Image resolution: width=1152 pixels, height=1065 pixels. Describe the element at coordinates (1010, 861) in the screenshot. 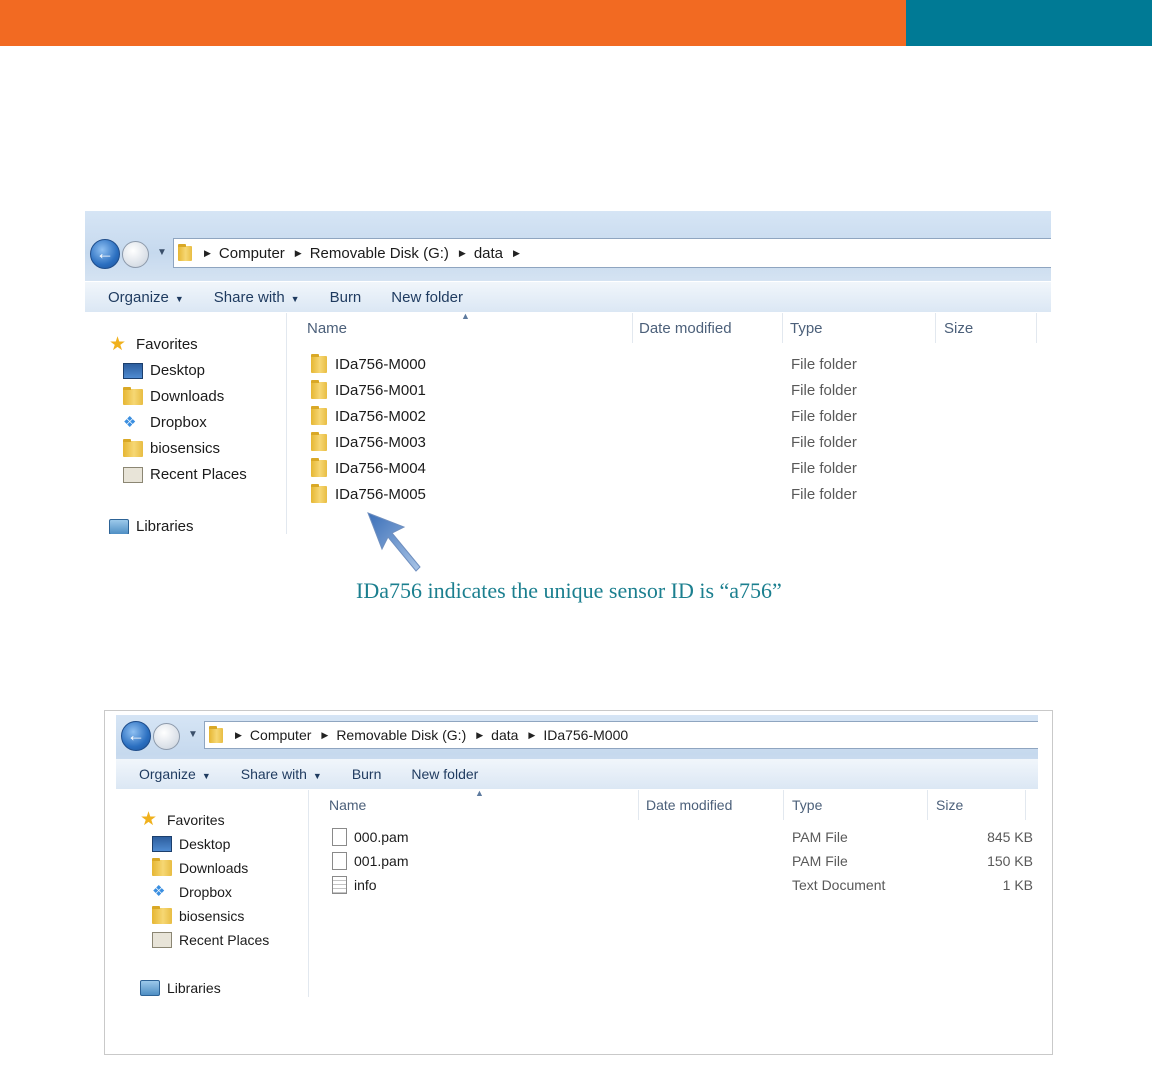

I see `file-size: 150 KB` at that location.